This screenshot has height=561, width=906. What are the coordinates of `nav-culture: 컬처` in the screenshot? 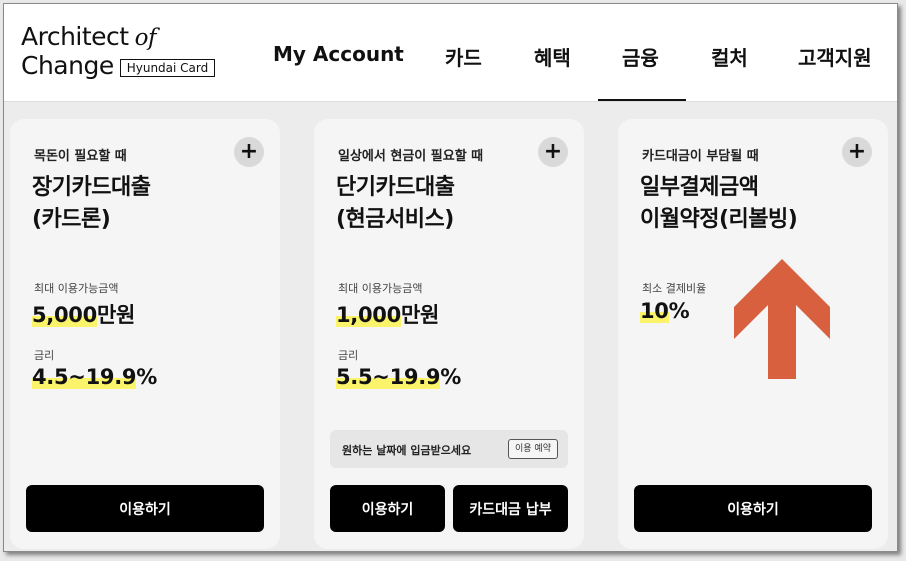 It's located at (729, 56).